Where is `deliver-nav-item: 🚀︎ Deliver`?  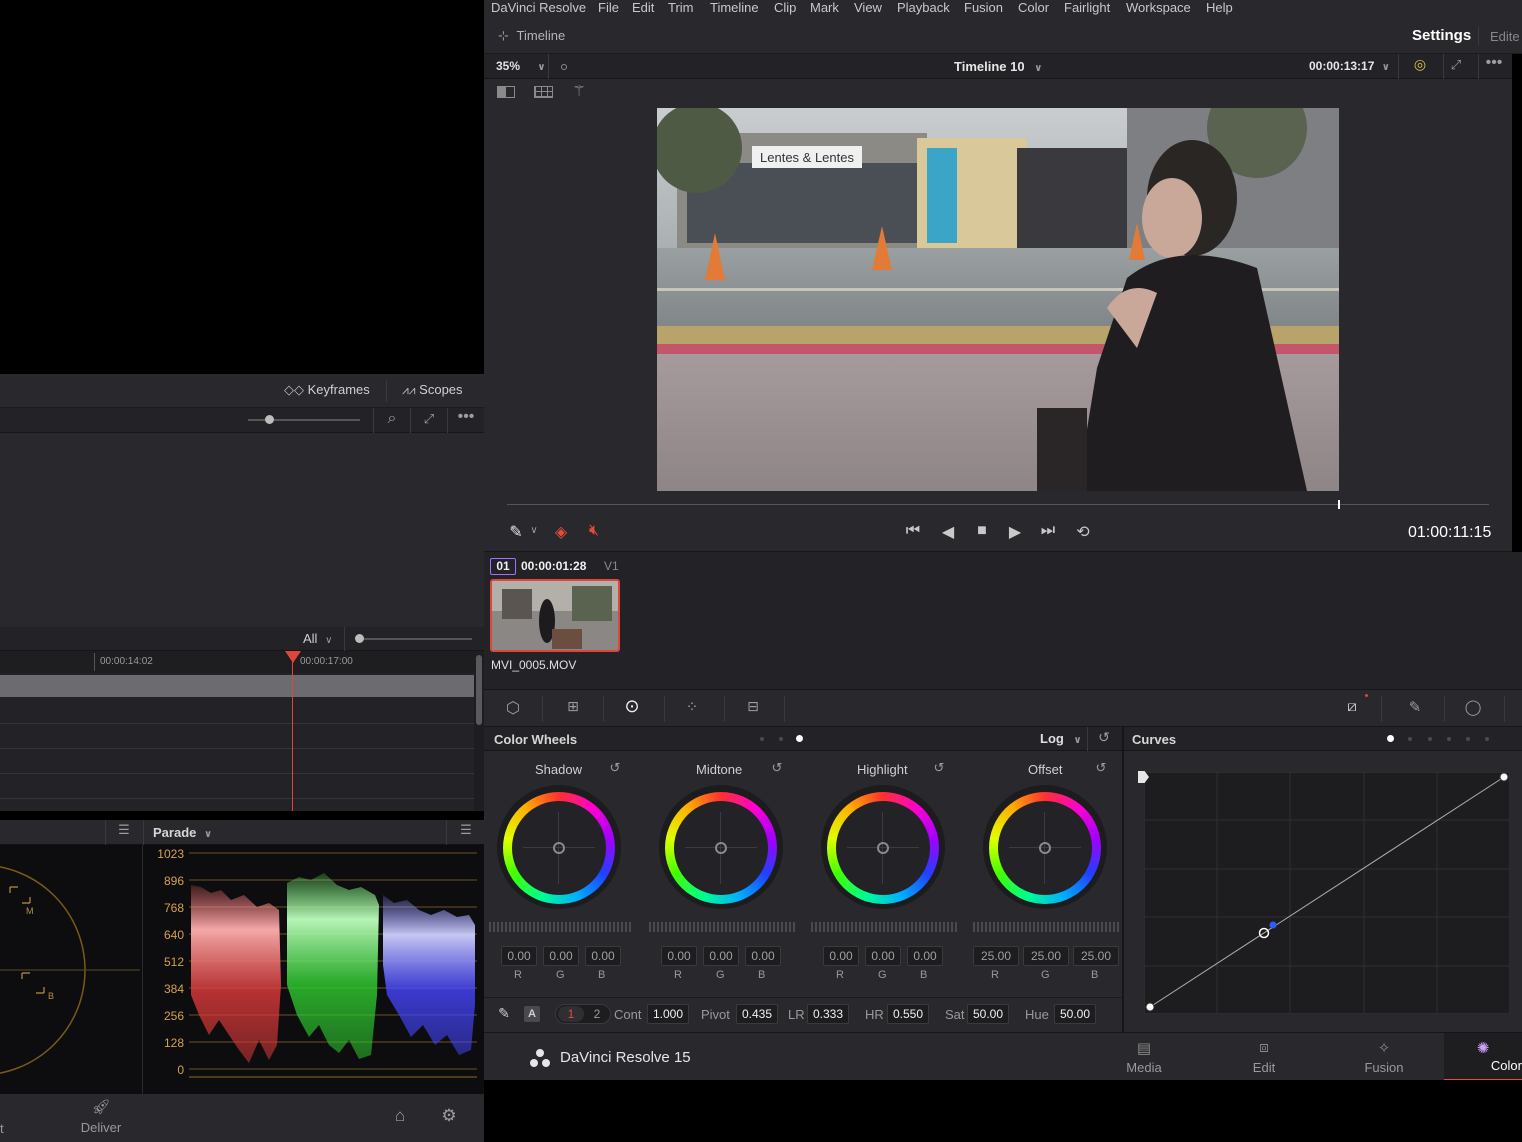
deliver-nav-item: 🚀︎ Deliver is located at coordinates (101, 1120).